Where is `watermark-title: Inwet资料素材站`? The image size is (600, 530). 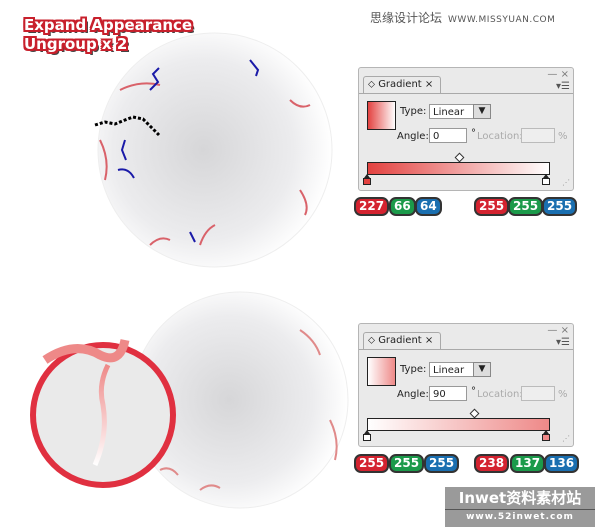 watermark-title: Inwet资料素材站 is located at coordinates (520, 498).